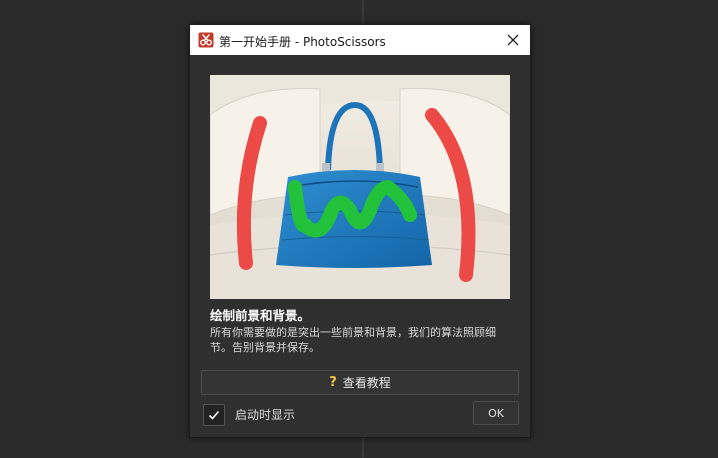  I want to click on view-tutorial-label: 查看教程, so click(366, 383).